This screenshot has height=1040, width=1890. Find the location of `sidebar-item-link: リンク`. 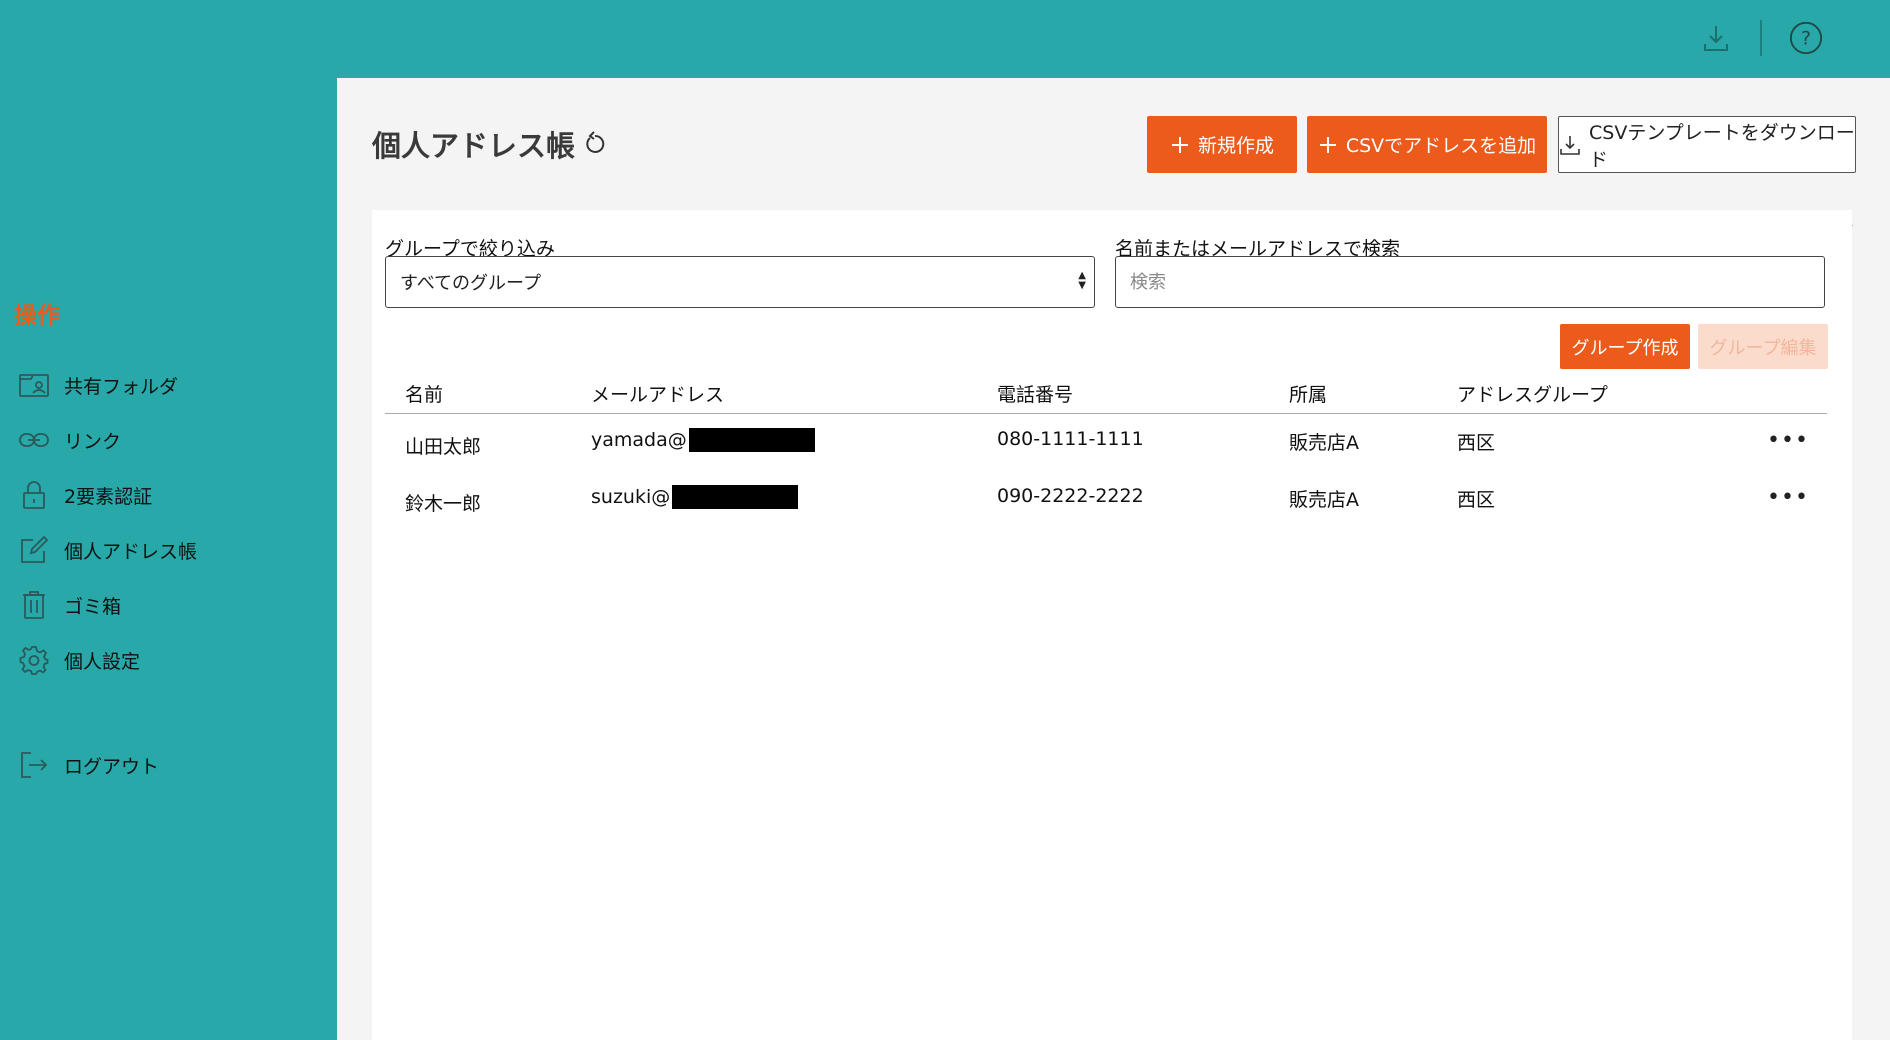

sidebar-item-link: リンク is located at coordinates (168, 440).